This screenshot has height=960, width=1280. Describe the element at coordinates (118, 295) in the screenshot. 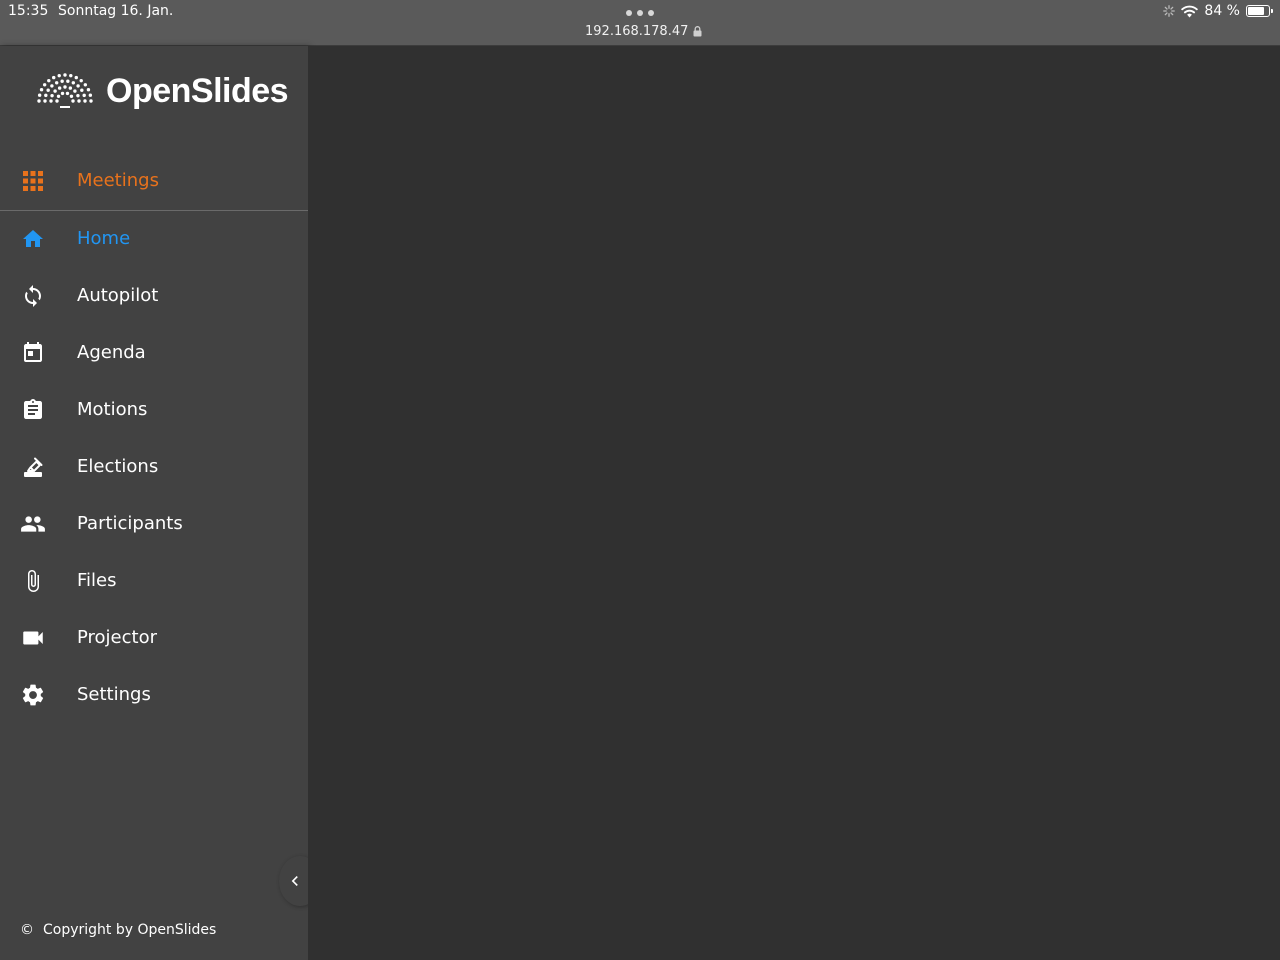

I see `nav-autopilot-label: Autopilot` at that location.